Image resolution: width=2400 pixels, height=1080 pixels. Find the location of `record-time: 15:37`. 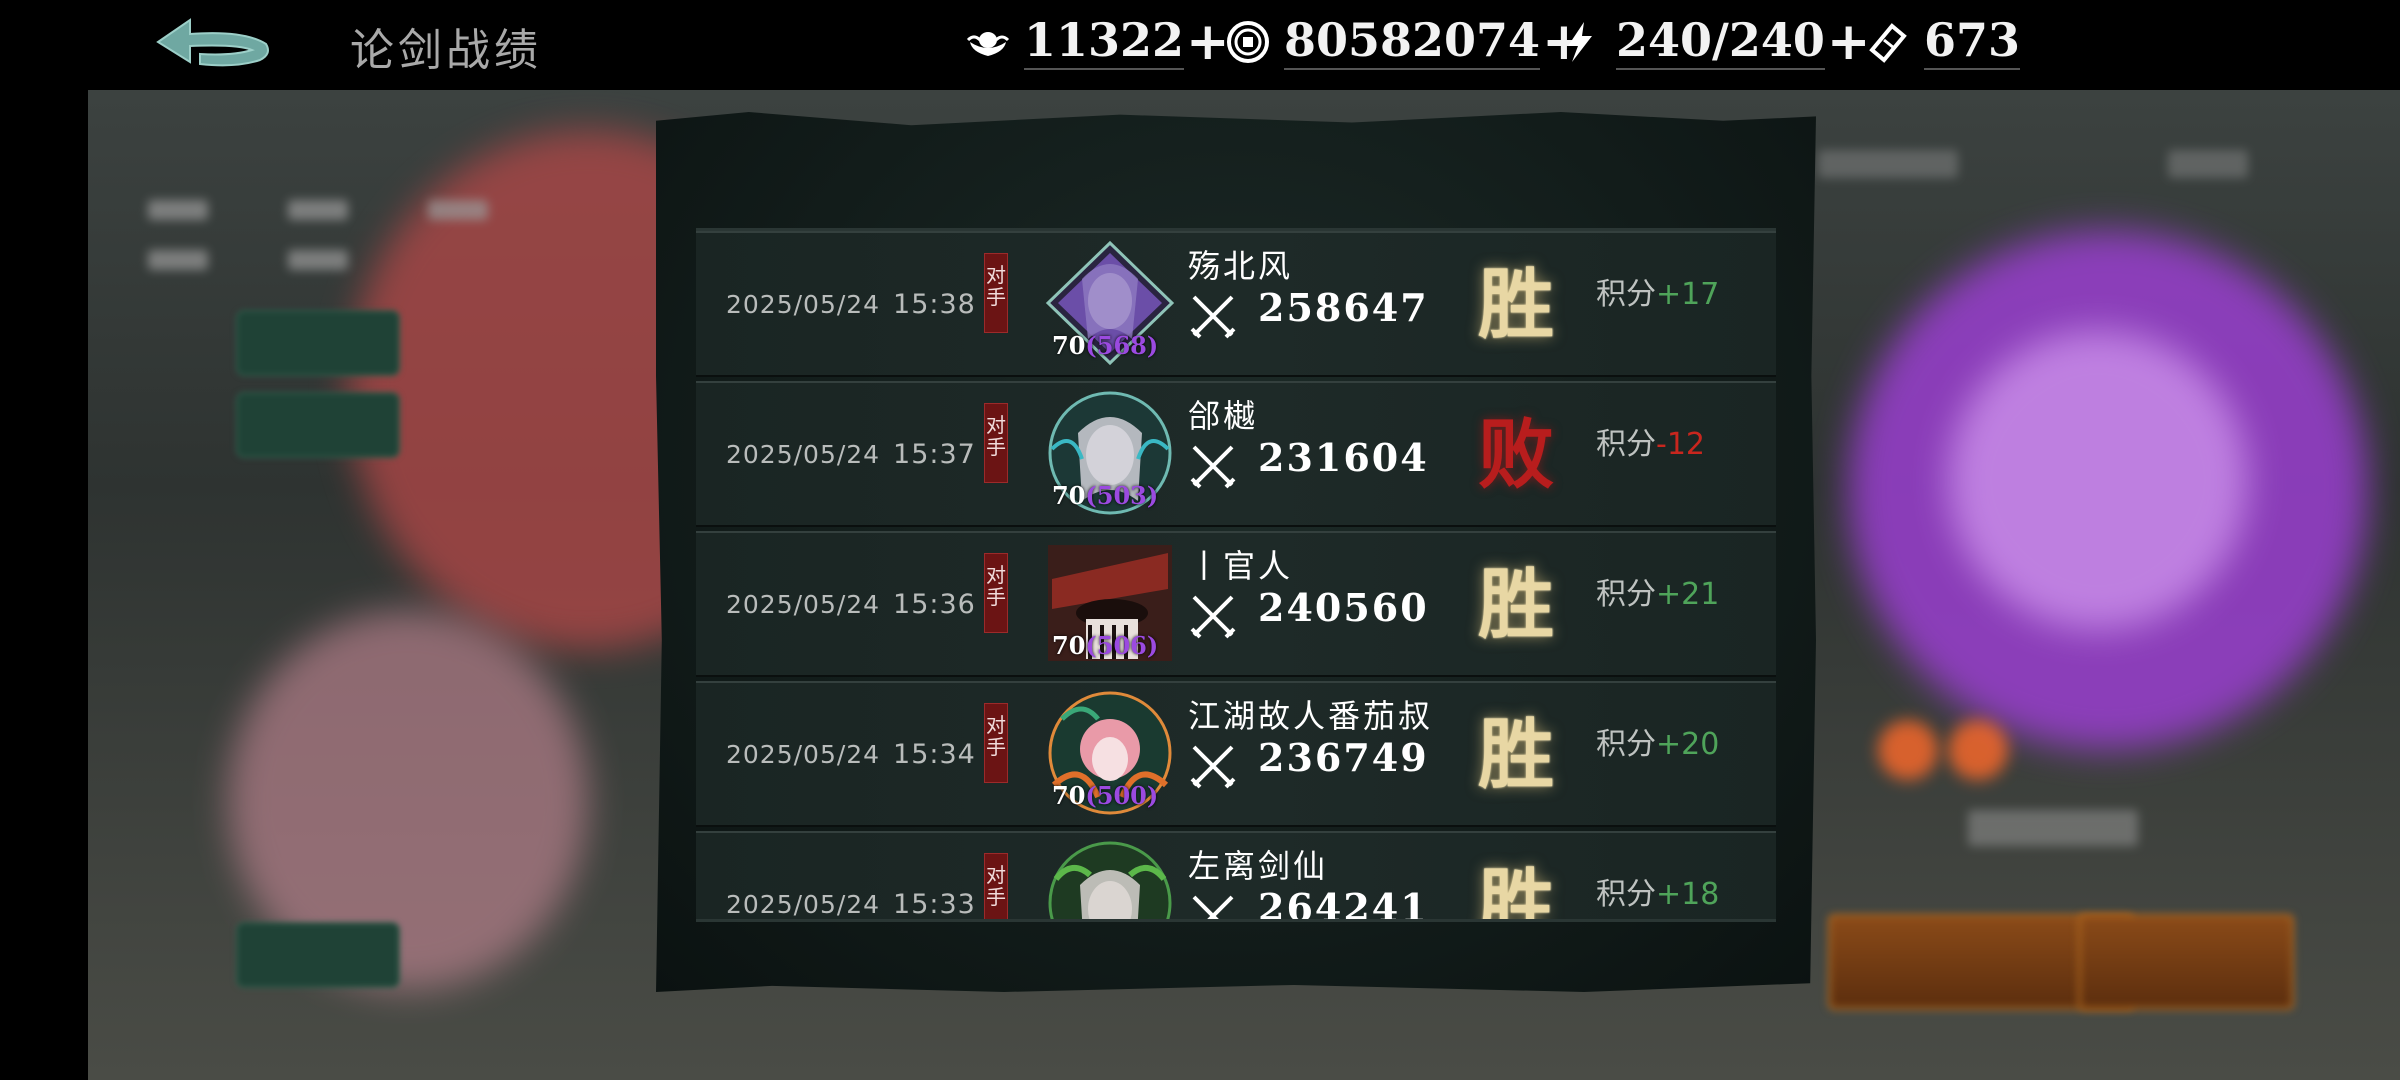

record-time: 15:37 is located at coordinates (934, 454).